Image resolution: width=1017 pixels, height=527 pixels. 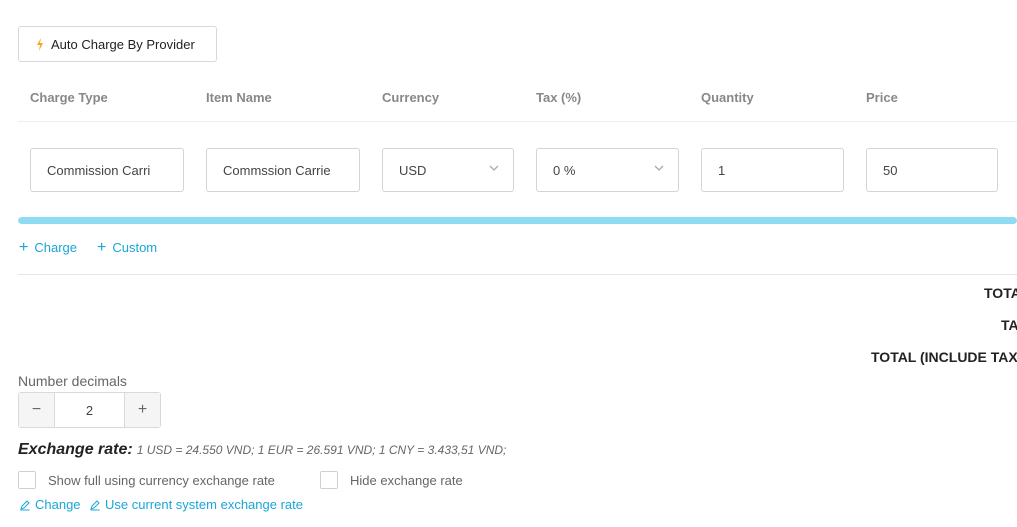 I want to click on item-name-field: Commssion Carrie, so click(x=283, y=170).